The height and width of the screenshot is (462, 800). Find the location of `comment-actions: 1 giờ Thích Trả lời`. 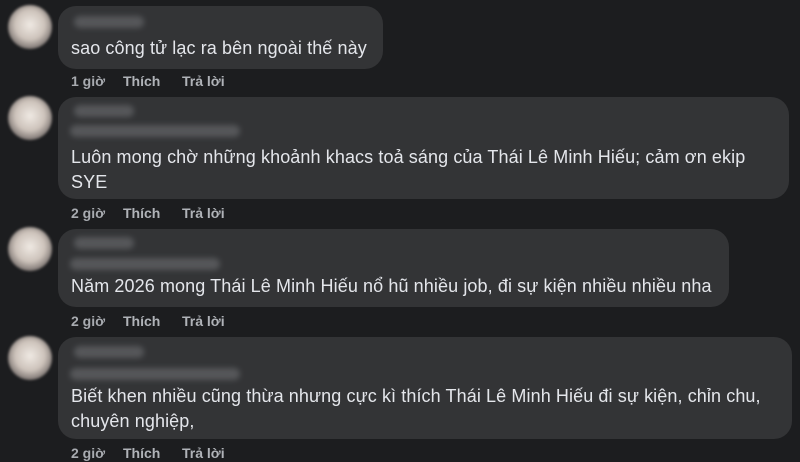

comment-actions: 1 giờ Thích Trả lời is located at coordinates (148, 81).